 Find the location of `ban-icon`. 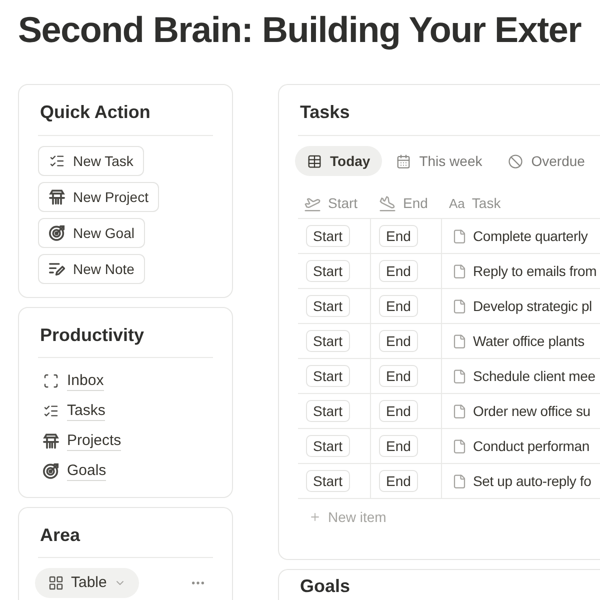

ban-icon is located at coordinates (516, 161).